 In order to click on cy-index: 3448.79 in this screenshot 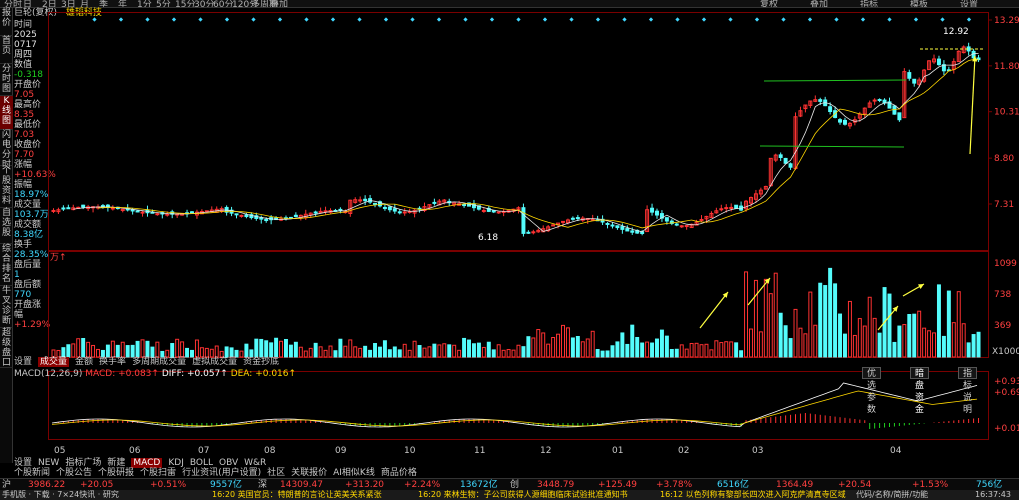, I will do `click(555, 484)`.